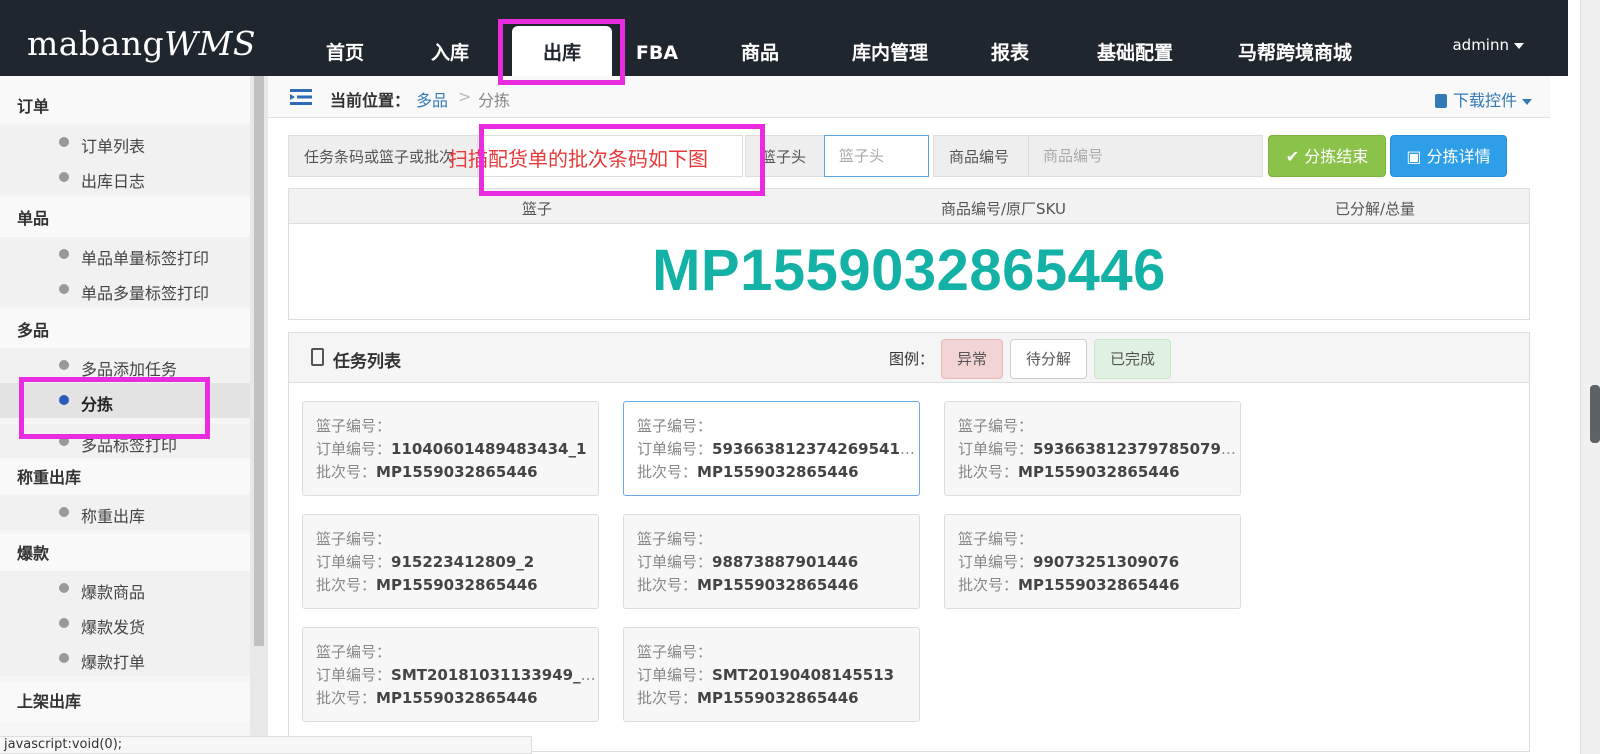 The height and width of the screenshot is (754, 1600). Describe the element at coordinates (125, 623) in the screenshot. I see `sidebar-item-hot-shipping: 爆款发货` at that location.